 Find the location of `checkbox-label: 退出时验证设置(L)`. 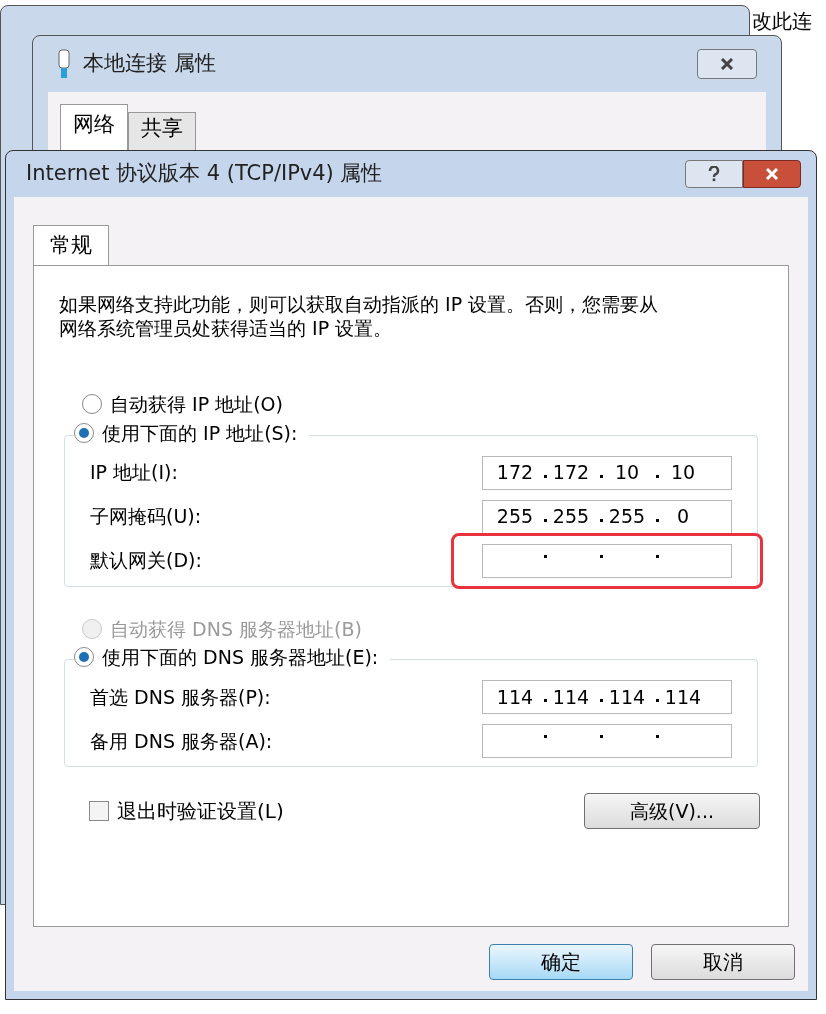

checkbox-label: 退出时验证设置(L) is located at coordinates (200, 811).